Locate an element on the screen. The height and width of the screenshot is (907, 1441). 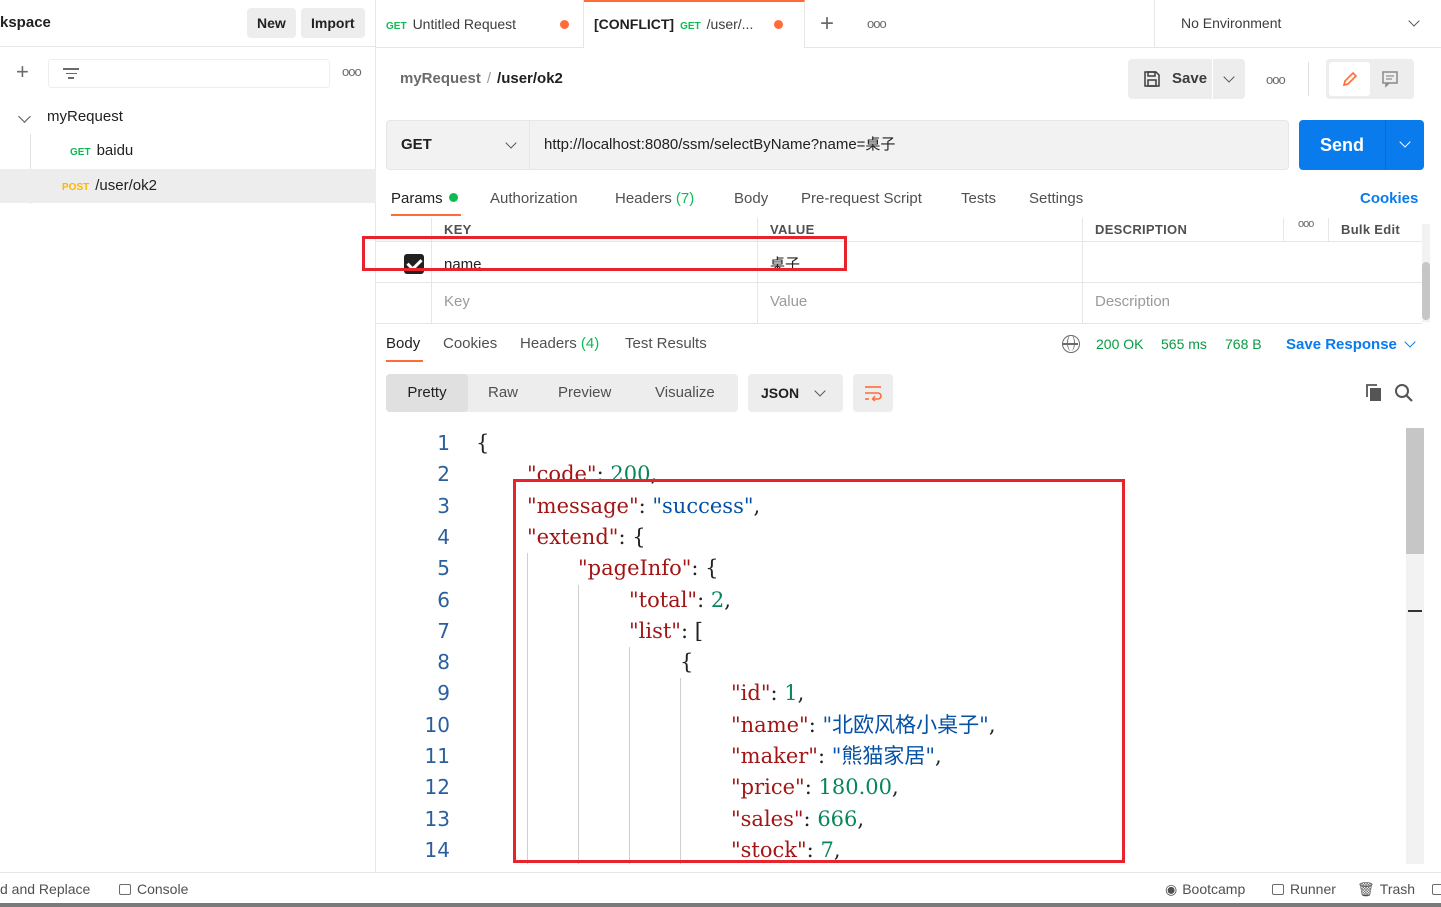
find-replace-button: d and Replace is located at coordinates (45, 889).